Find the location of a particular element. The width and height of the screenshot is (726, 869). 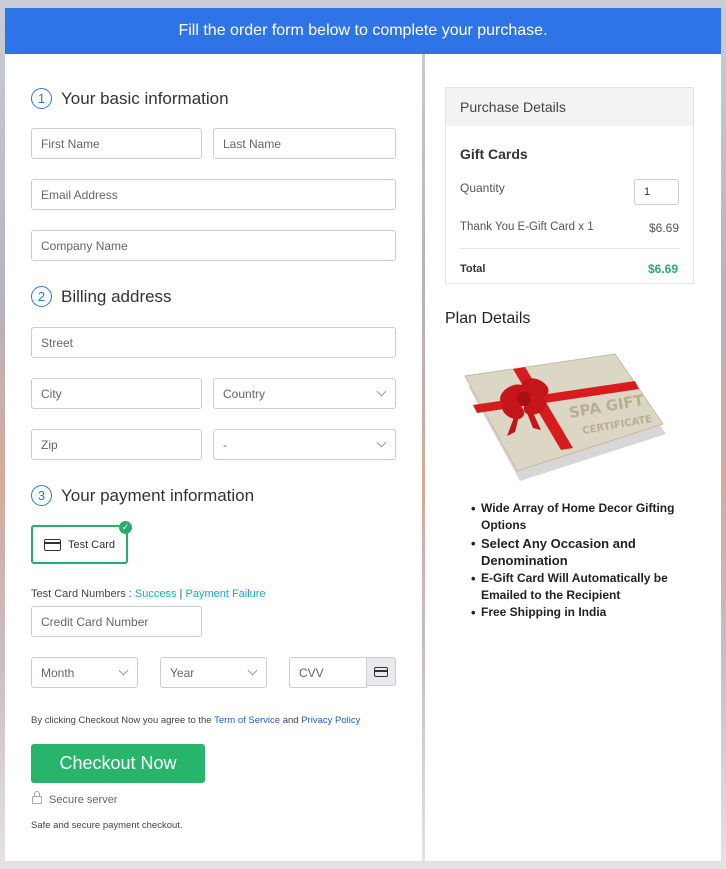

field-placeholder: First Name is located at coordinates (70, 143).